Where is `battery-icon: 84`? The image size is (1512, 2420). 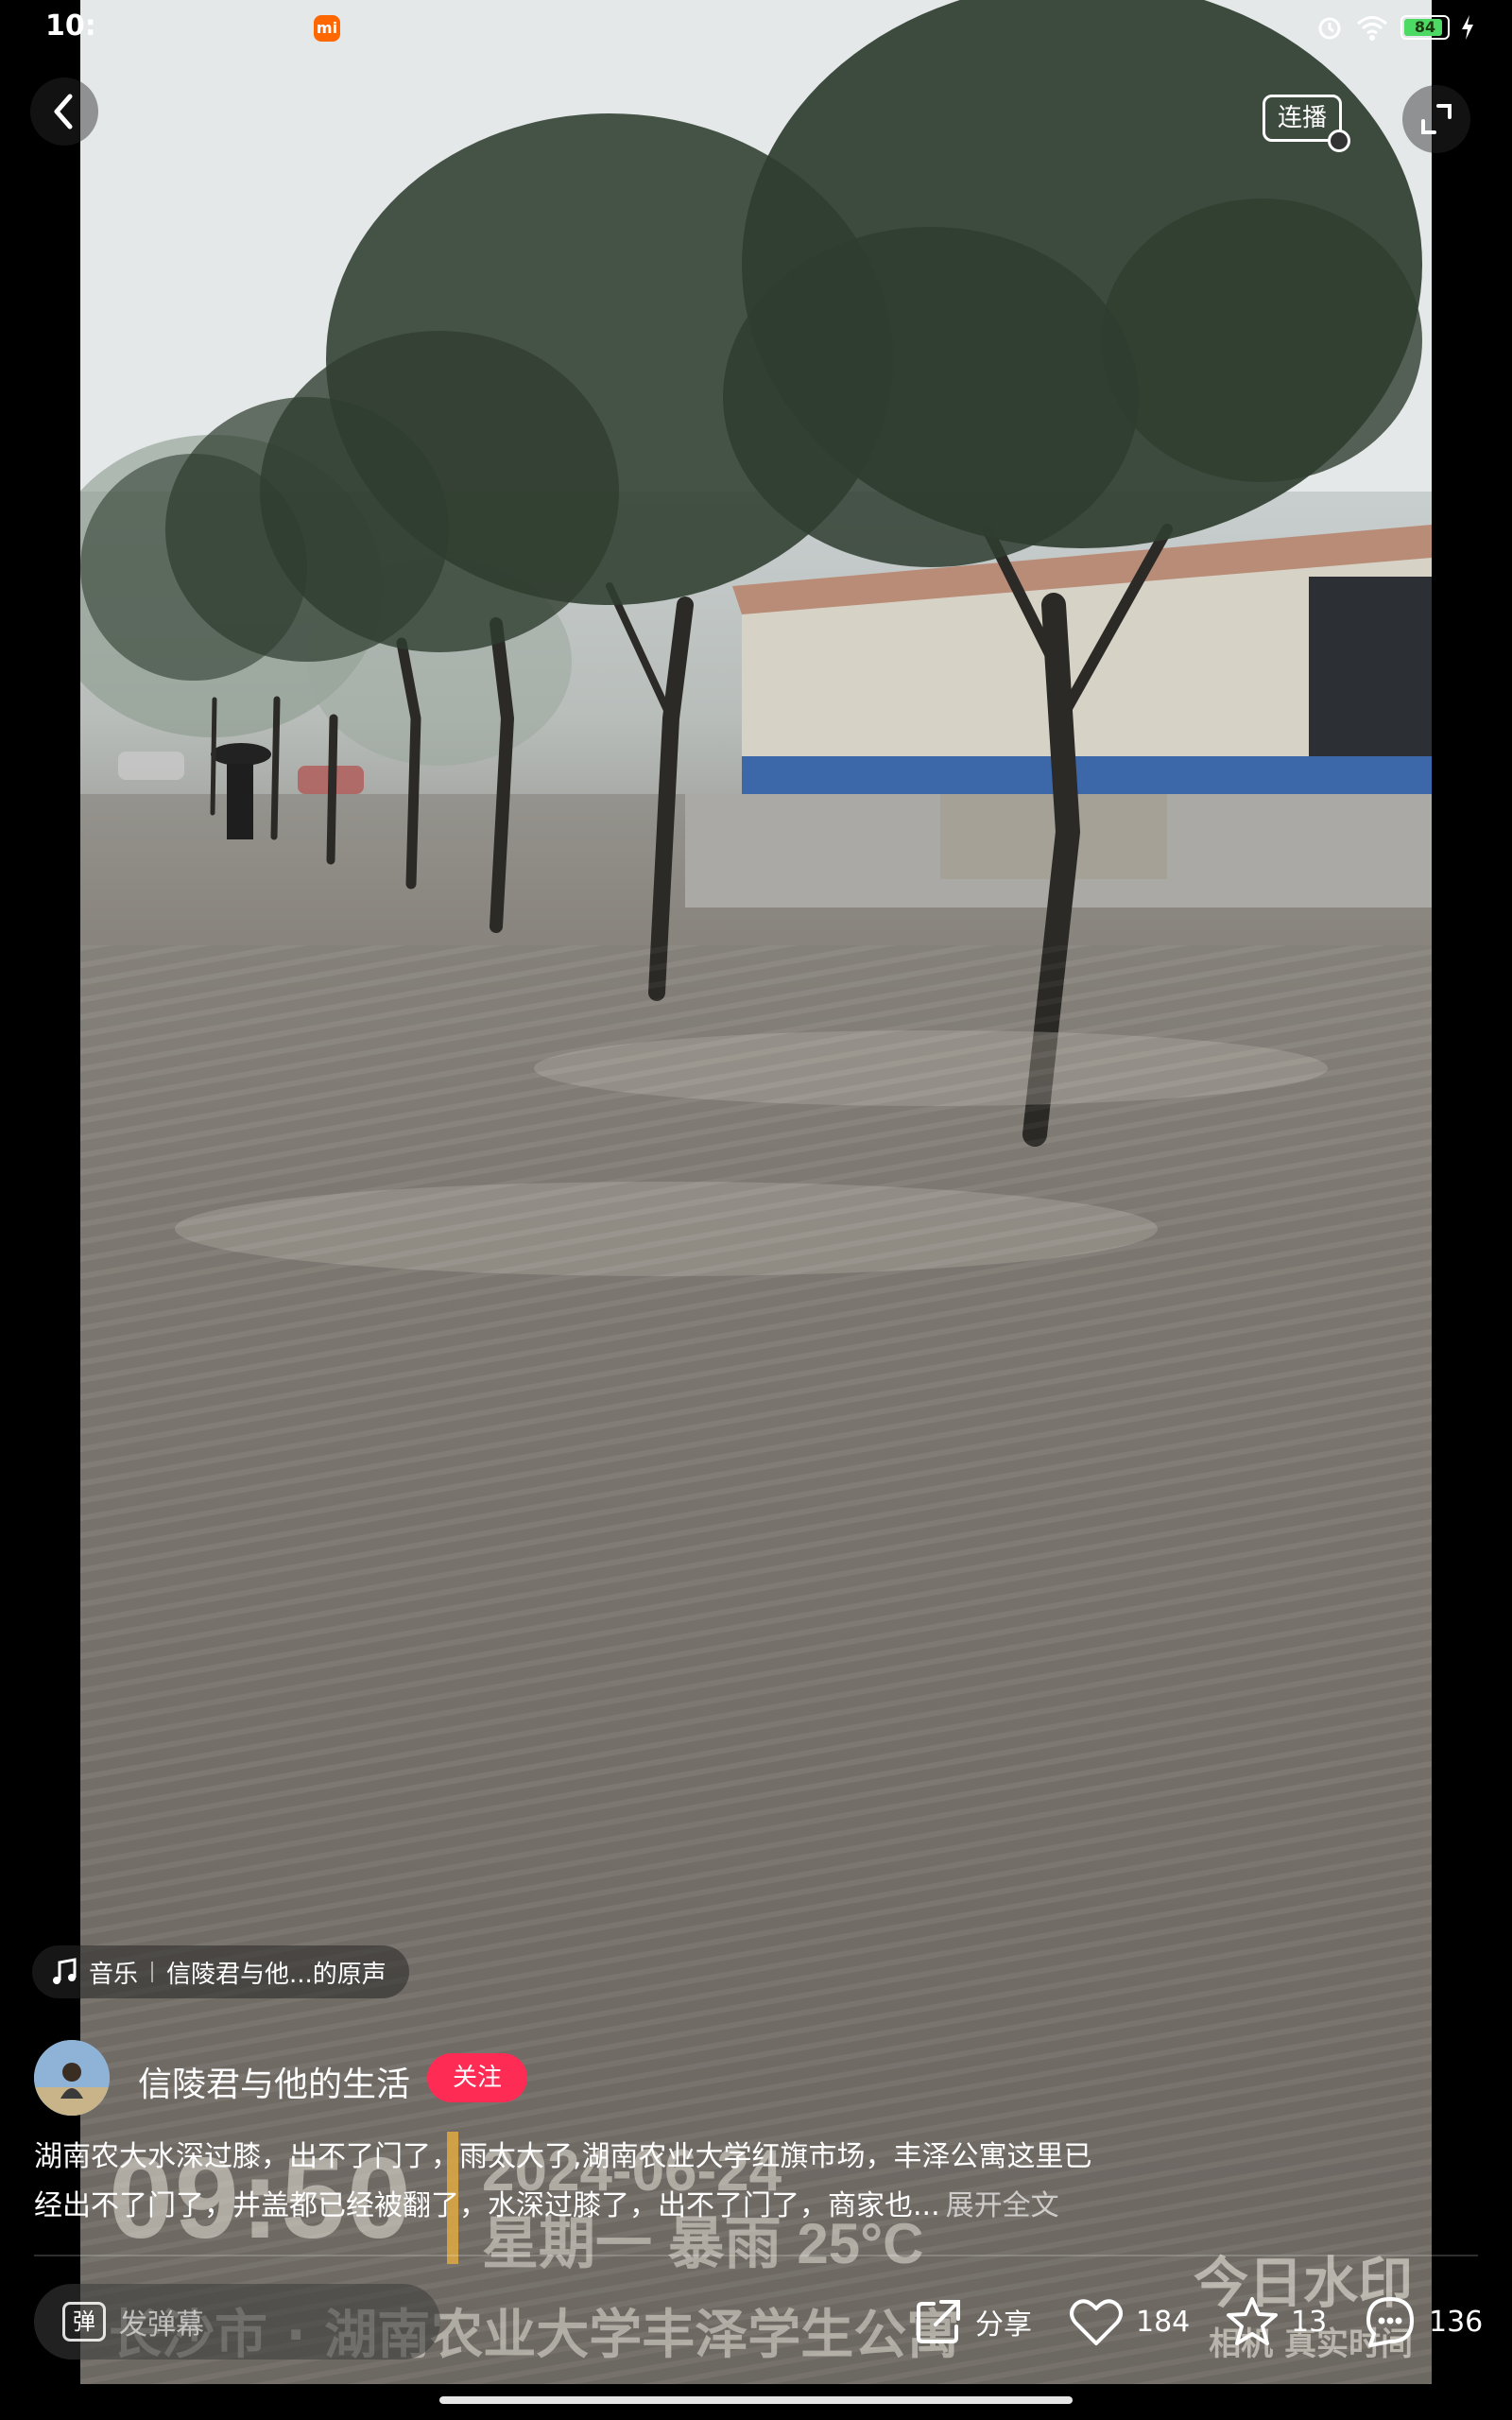
battery-icon: 84 is located at coordinates (1425, 28).